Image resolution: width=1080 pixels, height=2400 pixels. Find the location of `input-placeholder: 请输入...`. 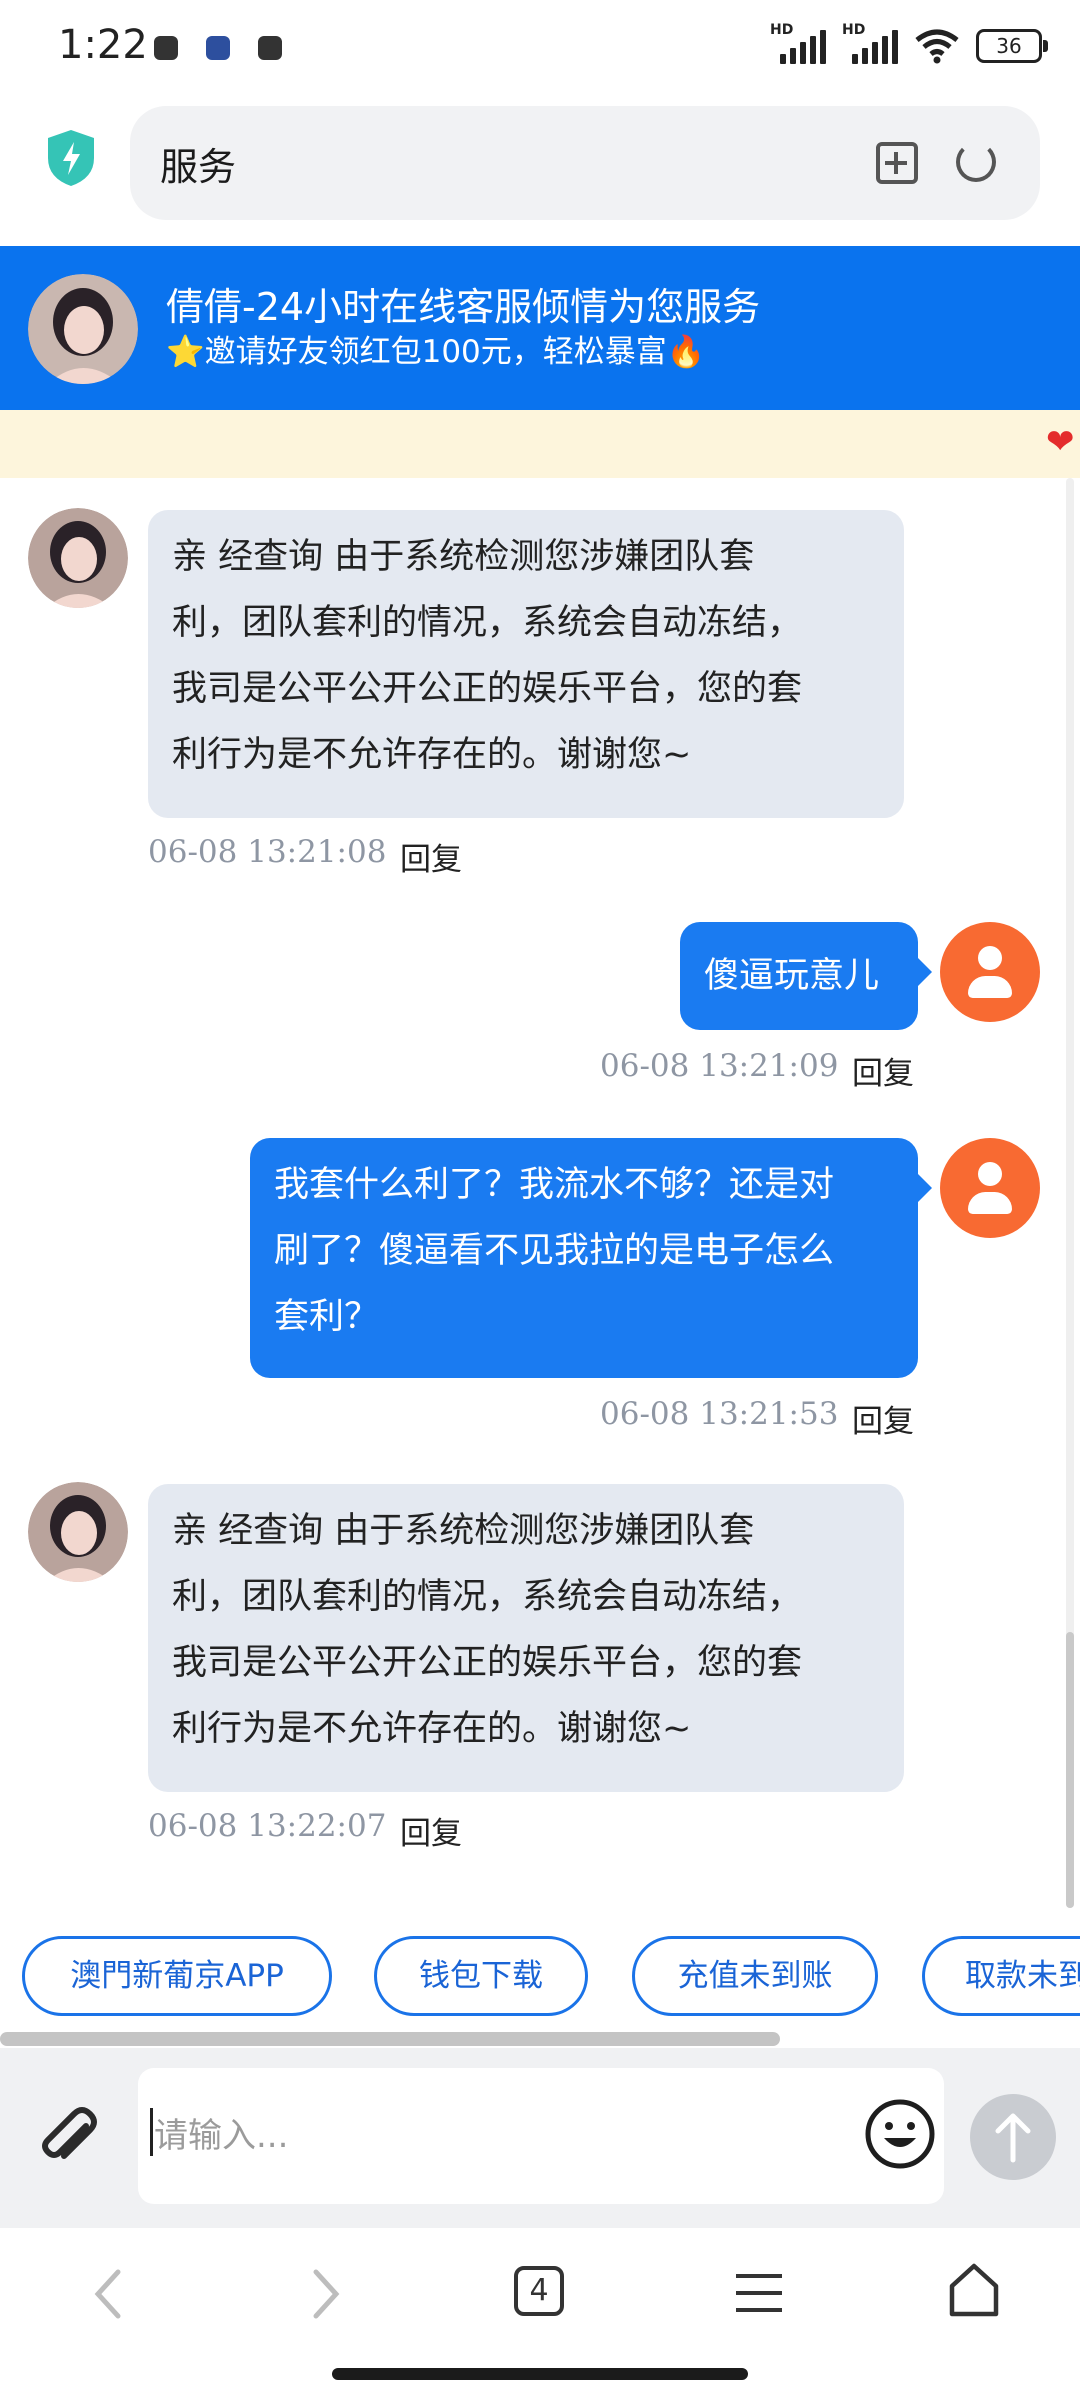

input-placeholder: 请输入... is located at coordinates (221, 2132).